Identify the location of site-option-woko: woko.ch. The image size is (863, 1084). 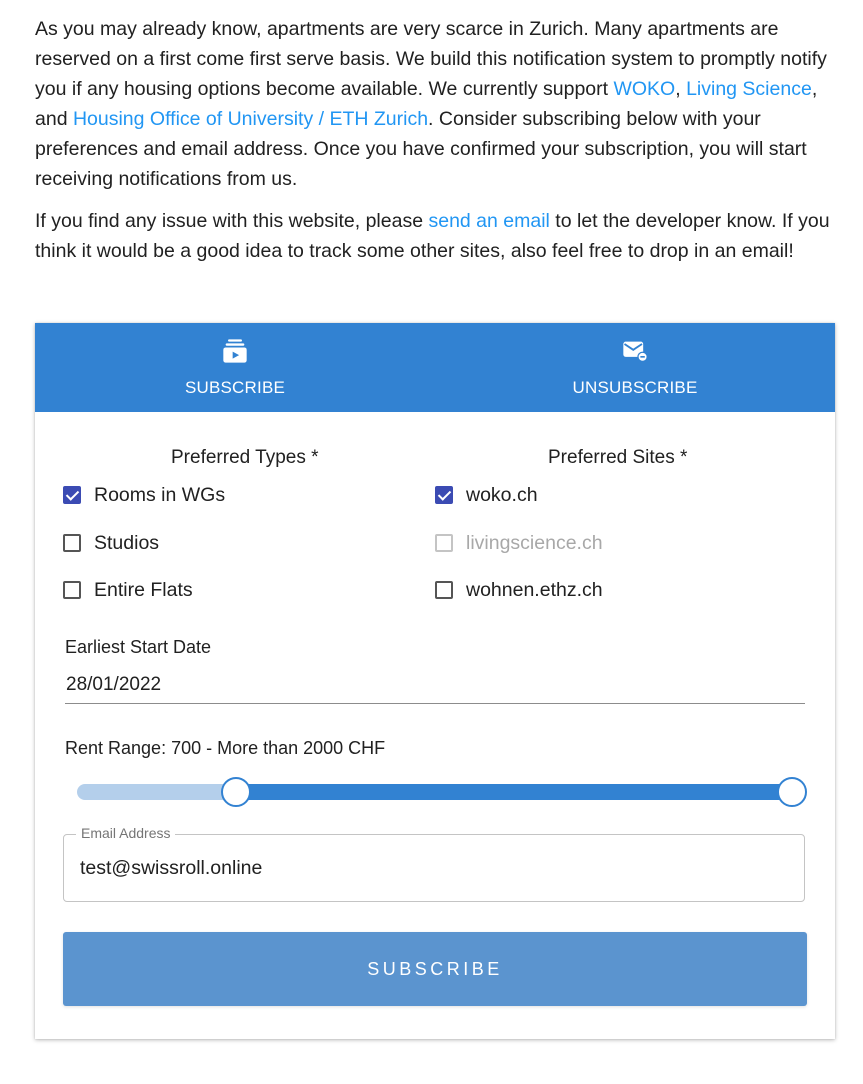
(486, 495).